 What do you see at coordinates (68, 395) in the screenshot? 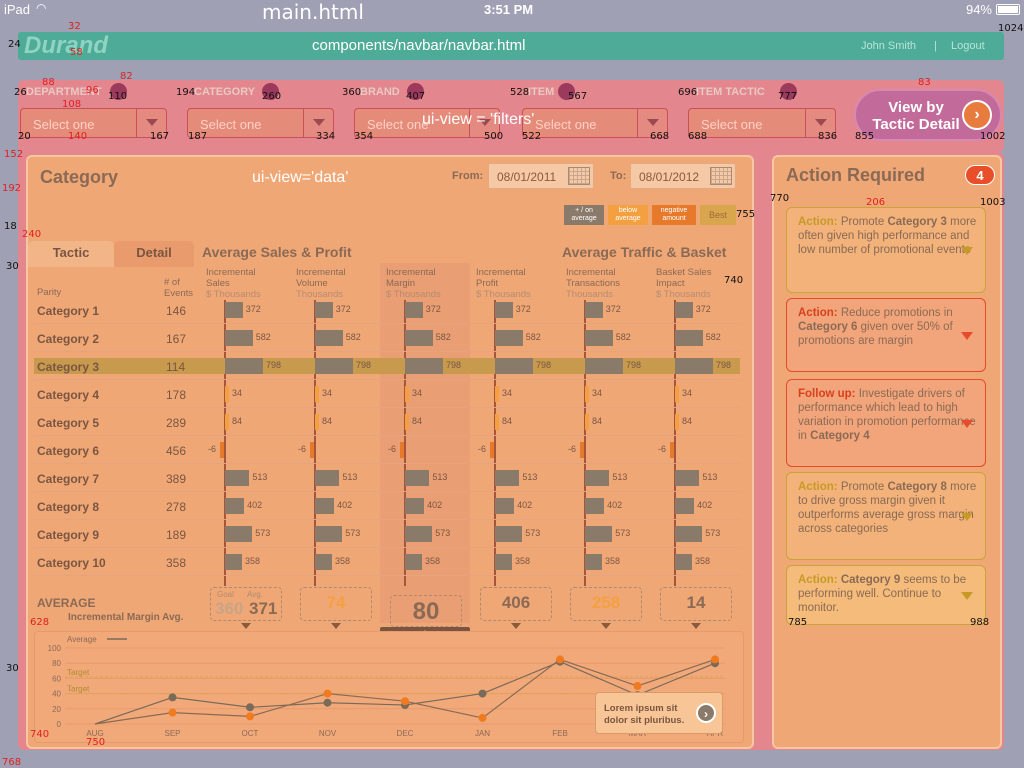
I see `row-label: Category 4` at bounding box center [68, 395].